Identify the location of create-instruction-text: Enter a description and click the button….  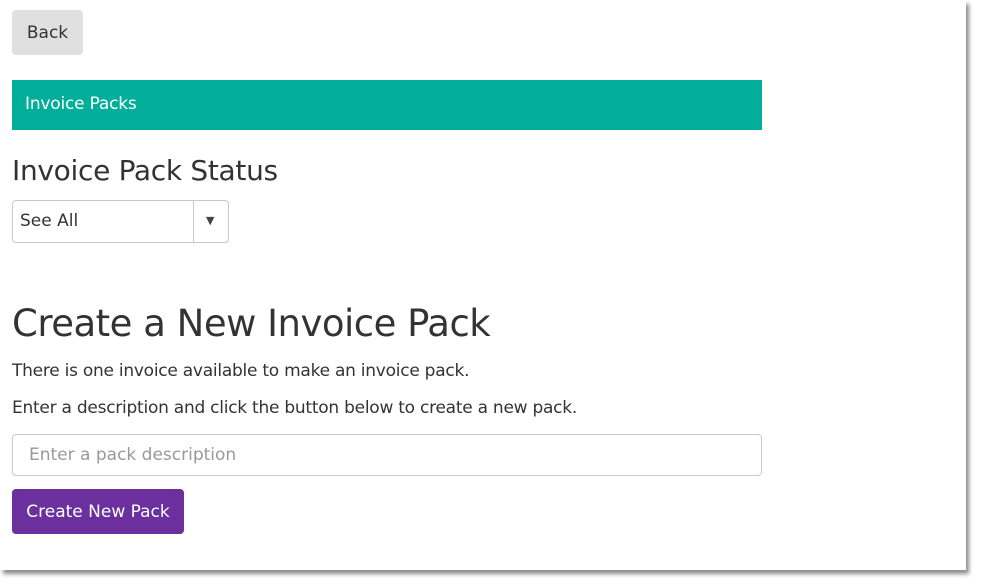
(295, 408).